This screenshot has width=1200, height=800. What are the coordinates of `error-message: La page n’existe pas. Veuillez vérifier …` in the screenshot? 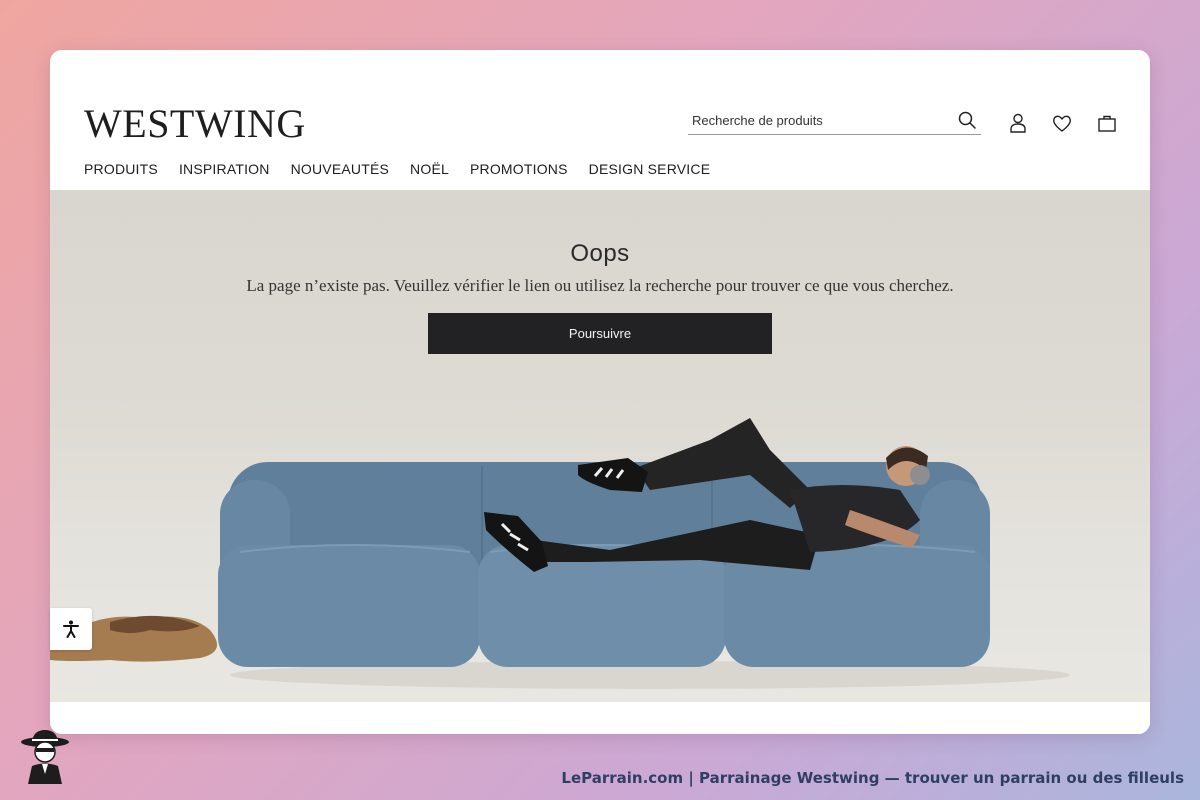 It's located at (600, 285).